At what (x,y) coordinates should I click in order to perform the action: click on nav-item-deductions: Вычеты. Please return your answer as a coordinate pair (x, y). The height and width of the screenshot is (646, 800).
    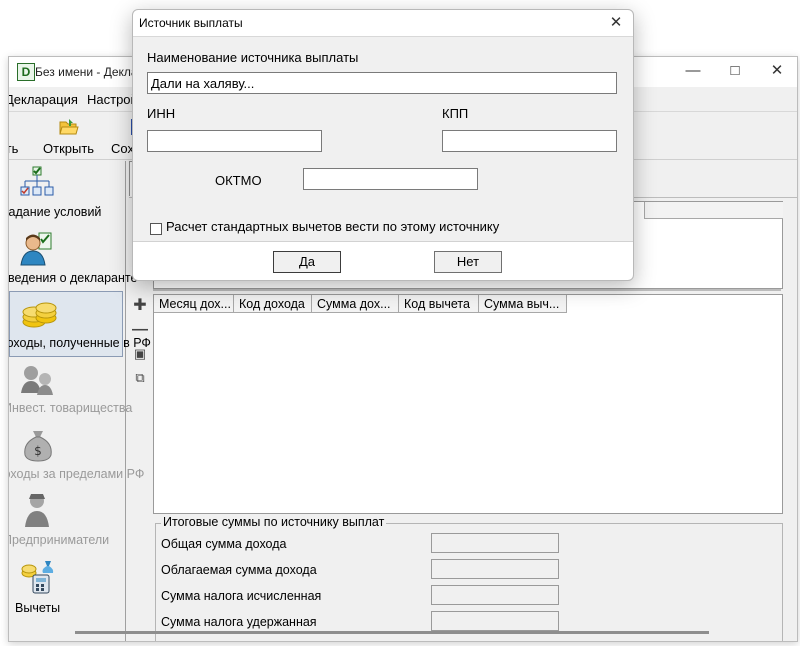
    Looking at the image, I should click on (66, 589).